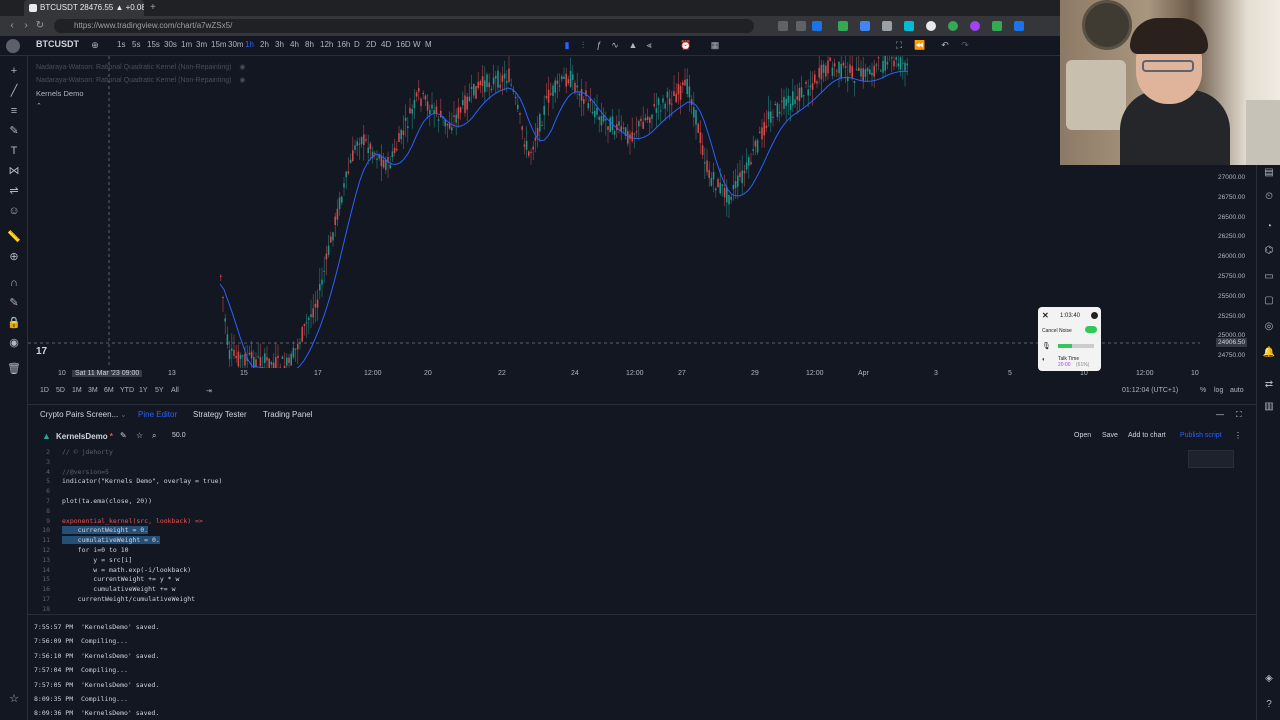  What do you see at coordinates (120, 579) in the screenshot?
I see `code-line: currentWeight += y * w` at bounding box center [120, 579].